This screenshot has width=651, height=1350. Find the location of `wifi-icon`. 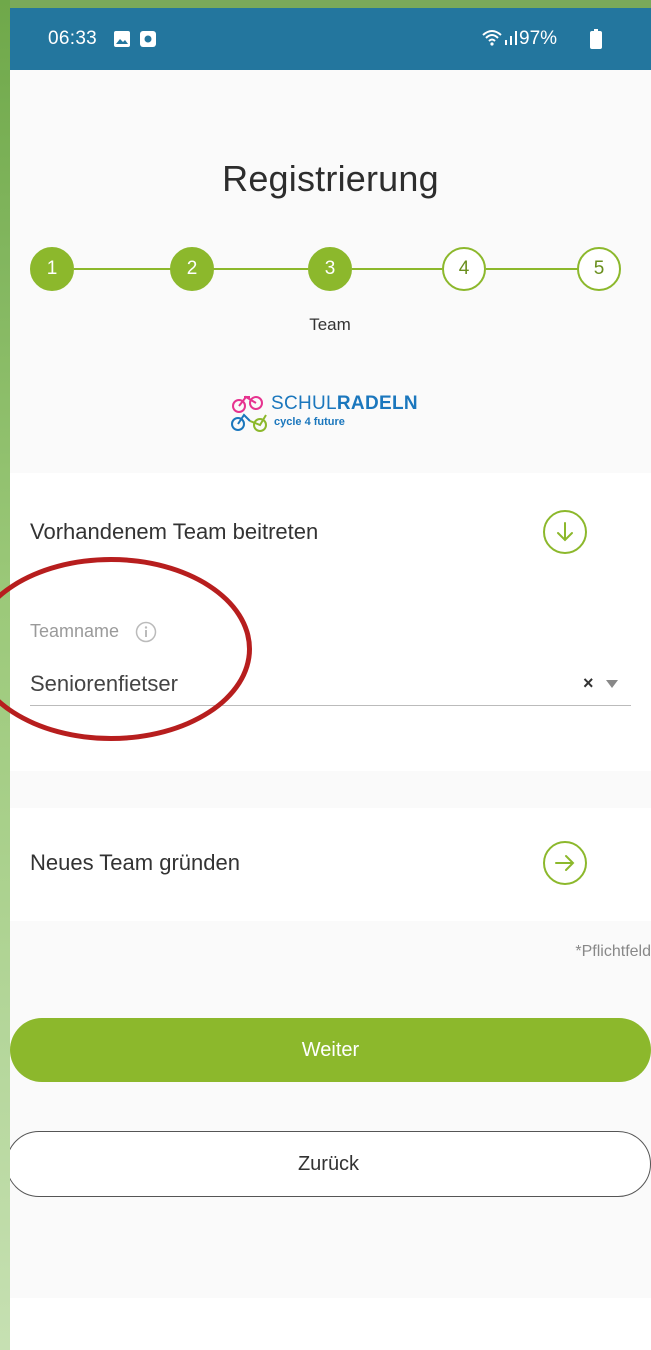

wifi-icon is located at coordinates (492, 38).